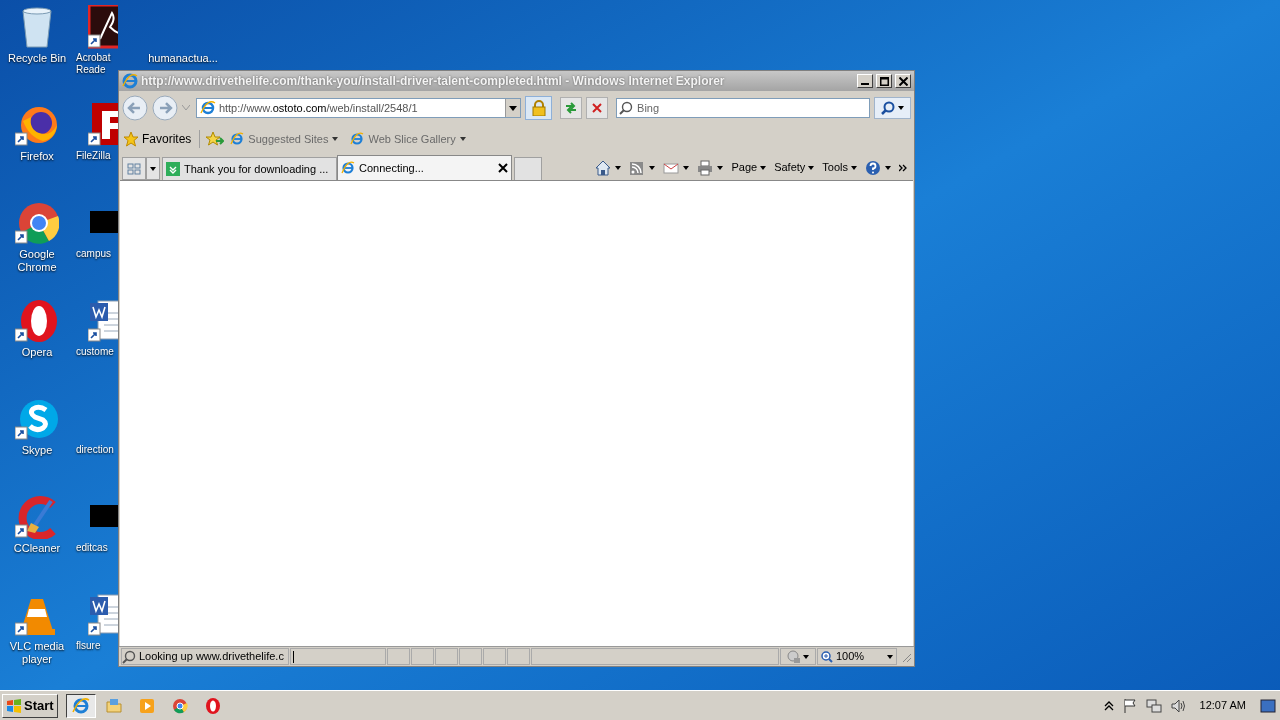 This screenshot has width=1280, height=720. Describe the element at coordinates (103, 27) in the screenshot. I see `pdf-icon` at that location.